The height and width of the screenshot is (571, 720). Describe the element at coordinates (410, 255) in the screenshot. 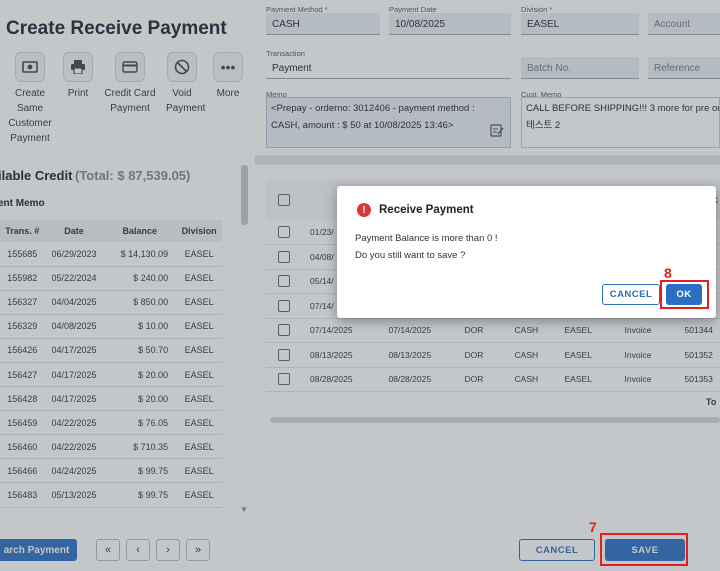

I see `dialog-message-line2: Do you still want to save ?` at that location.